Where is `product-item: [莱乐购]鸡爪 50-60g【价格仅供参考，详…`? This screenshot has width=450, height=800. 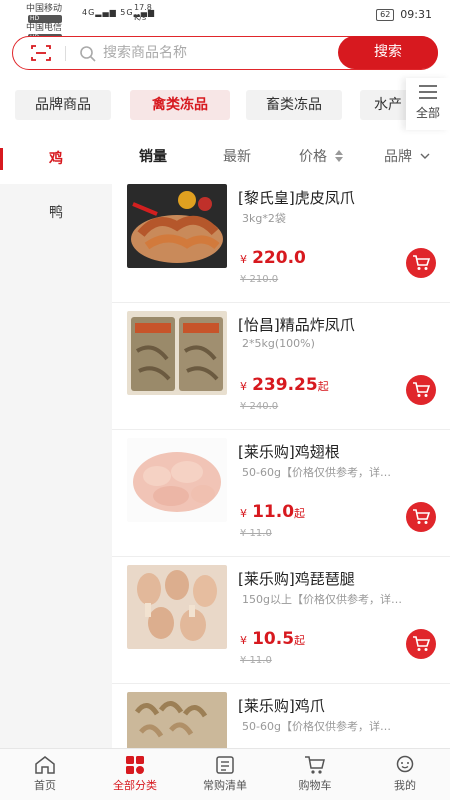 product-item: [莱乐购]鸡爪 50-60g【价格仅供参考，详… is located at coordinates (281, 716).